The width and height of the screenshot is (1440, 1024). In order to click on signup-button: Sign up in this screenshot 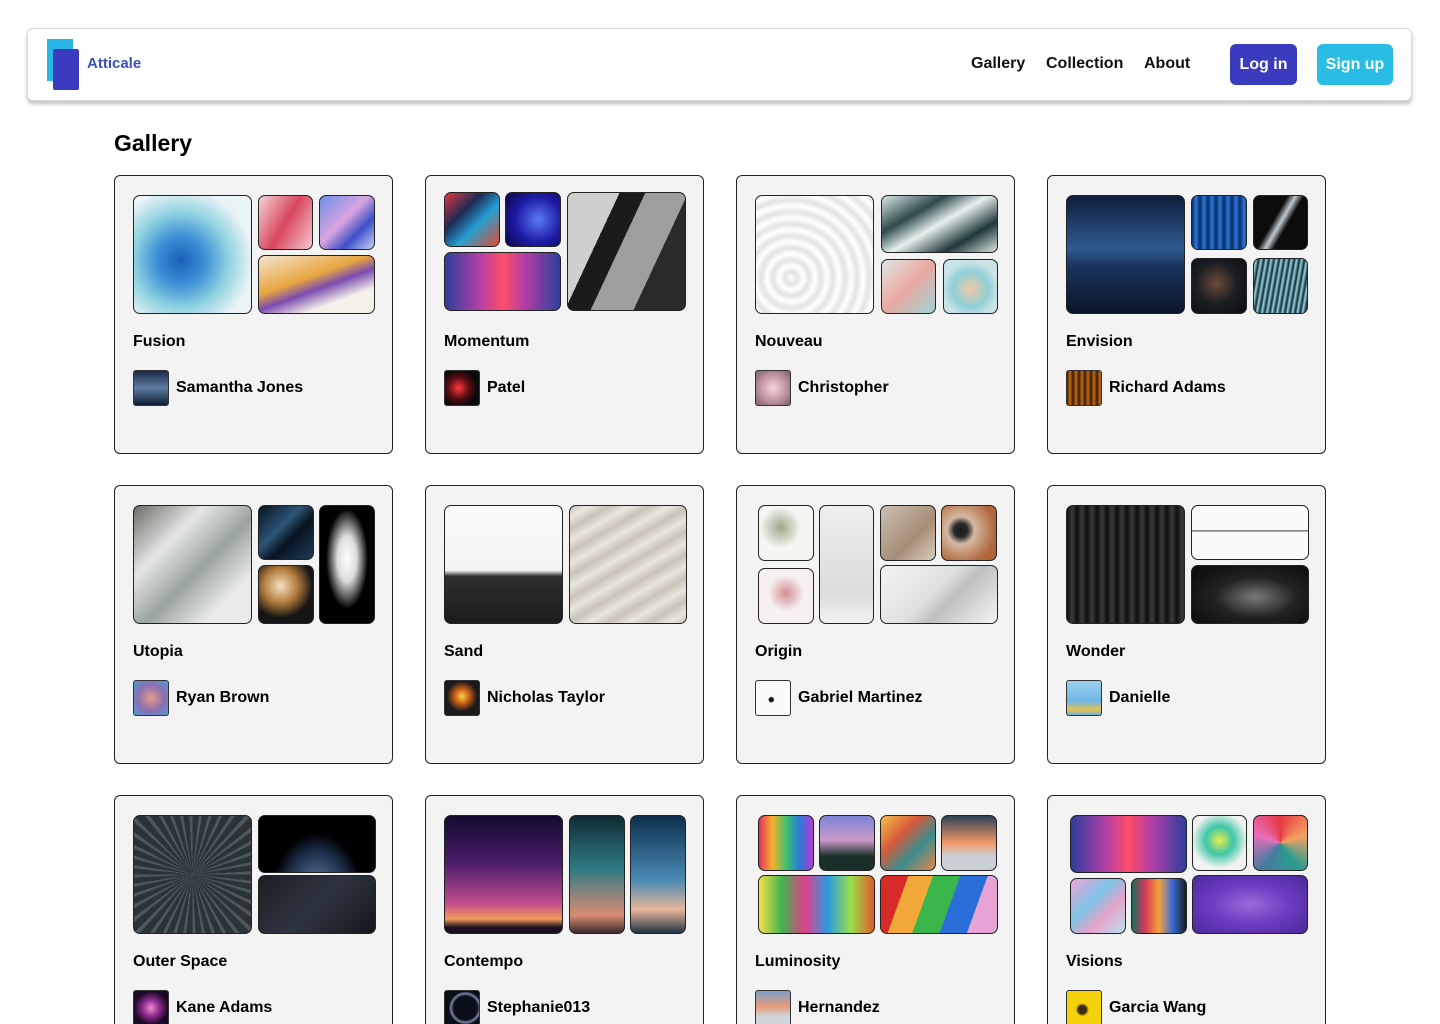, I will do `click(1355, 64)`.